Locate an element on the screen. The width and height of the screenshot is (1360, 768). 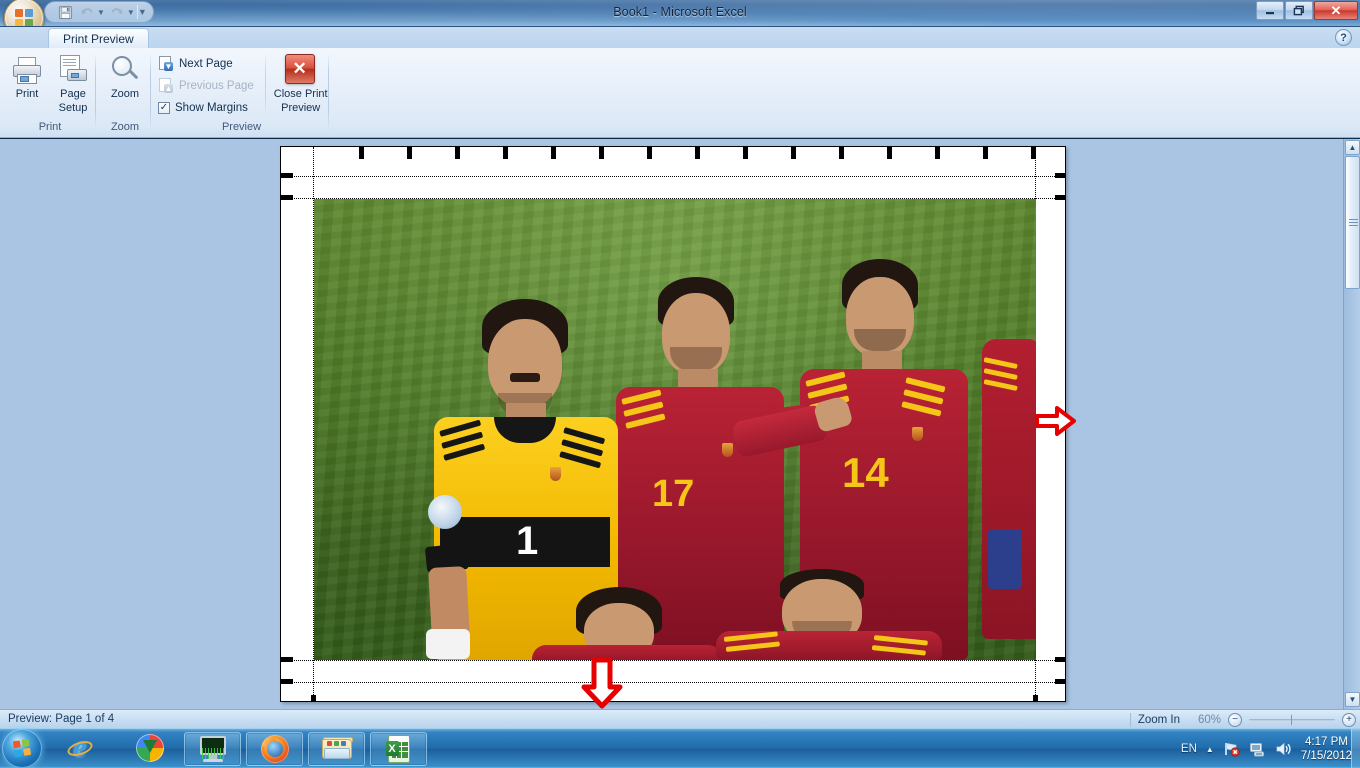
start-button is located at coordinates (22, 748).